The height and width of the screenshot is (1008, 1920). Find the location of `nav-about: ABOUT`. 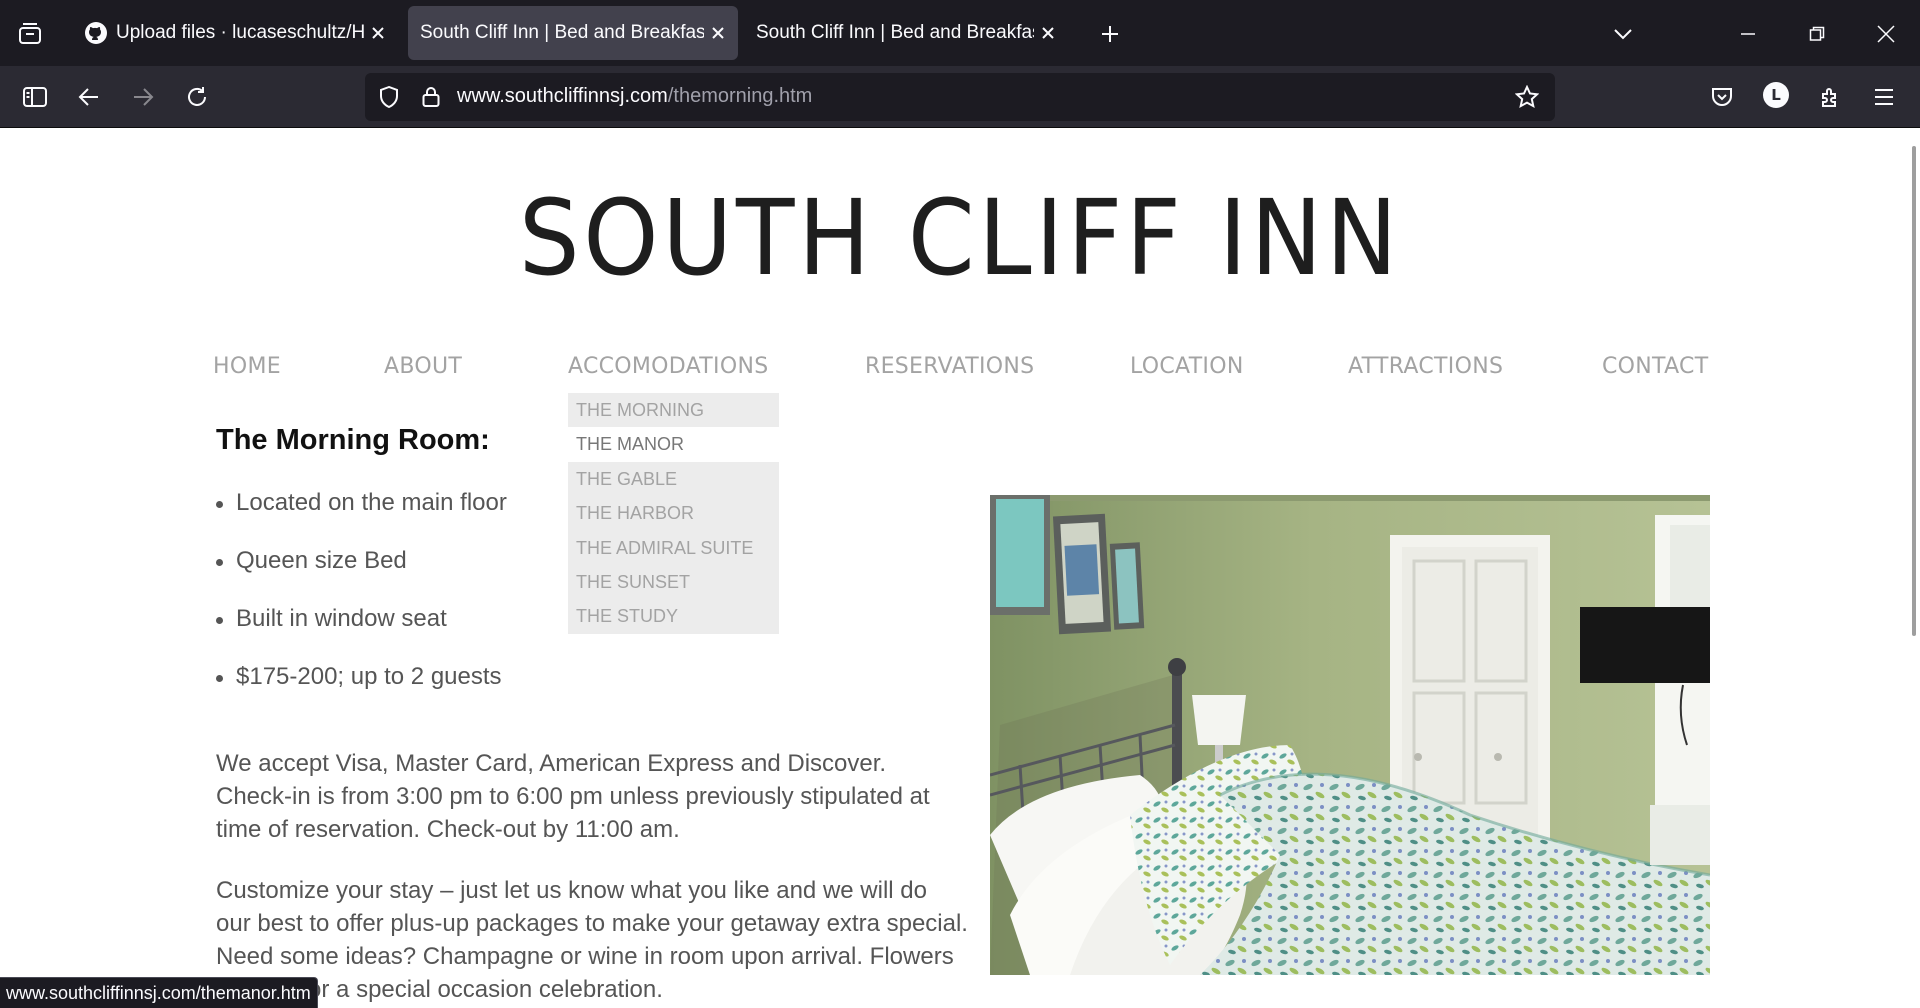

nav-about: ABOUT is located at coordinates (423, 366).